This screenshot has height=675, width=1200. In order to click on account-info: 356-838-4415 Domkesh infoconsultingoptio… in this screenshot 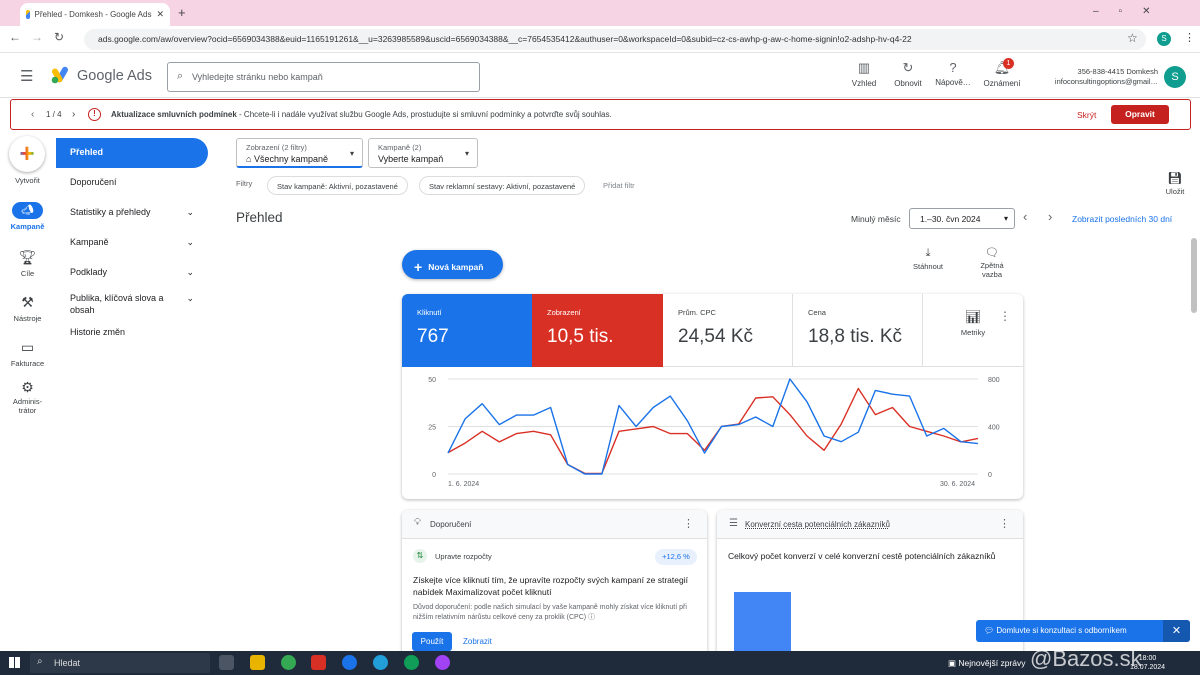, I will do `click(1094, 77)`.